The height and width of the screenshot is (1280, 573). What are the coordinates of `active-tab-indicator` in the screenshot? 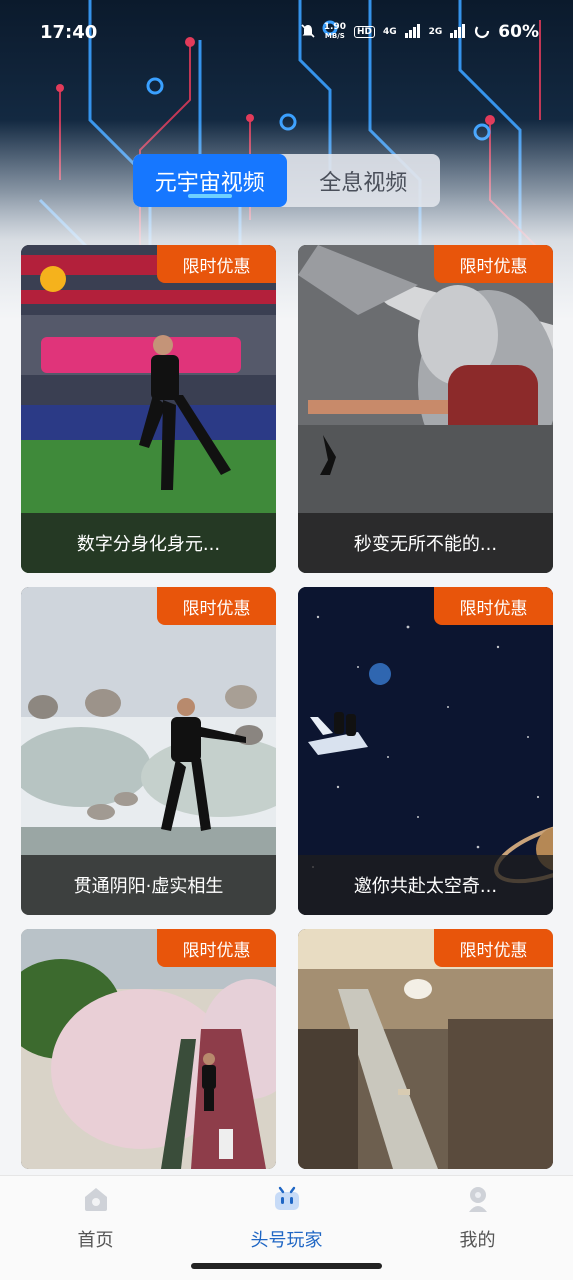 It's located at (209, 196).